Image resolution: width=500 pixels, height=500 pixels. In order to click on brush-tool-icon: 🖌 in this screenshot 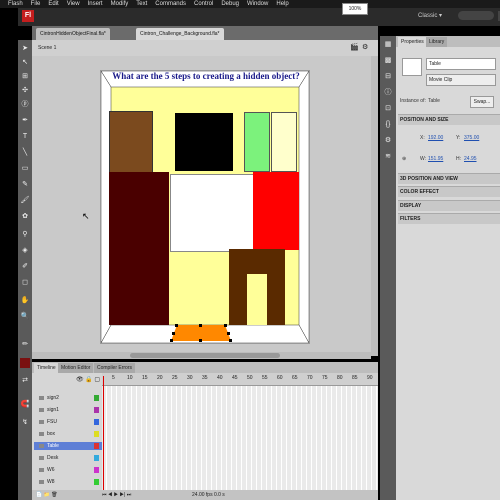, I will do `click(25, 201)`.